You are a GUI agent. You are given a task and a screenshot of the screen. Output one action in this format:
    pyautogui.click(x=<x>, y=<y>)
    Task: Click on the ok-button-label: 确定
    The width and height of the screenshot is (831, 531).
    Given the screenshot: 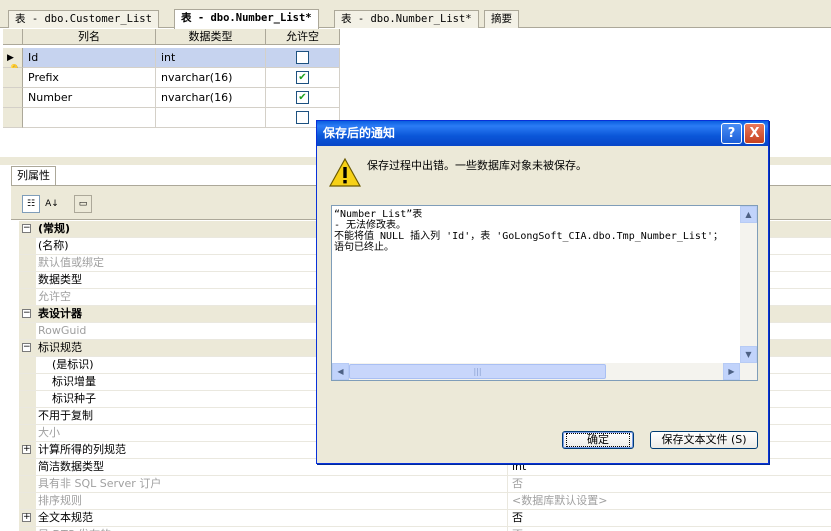 What is the action you would take?
    pyautogui.click(x=598, y=440)
    